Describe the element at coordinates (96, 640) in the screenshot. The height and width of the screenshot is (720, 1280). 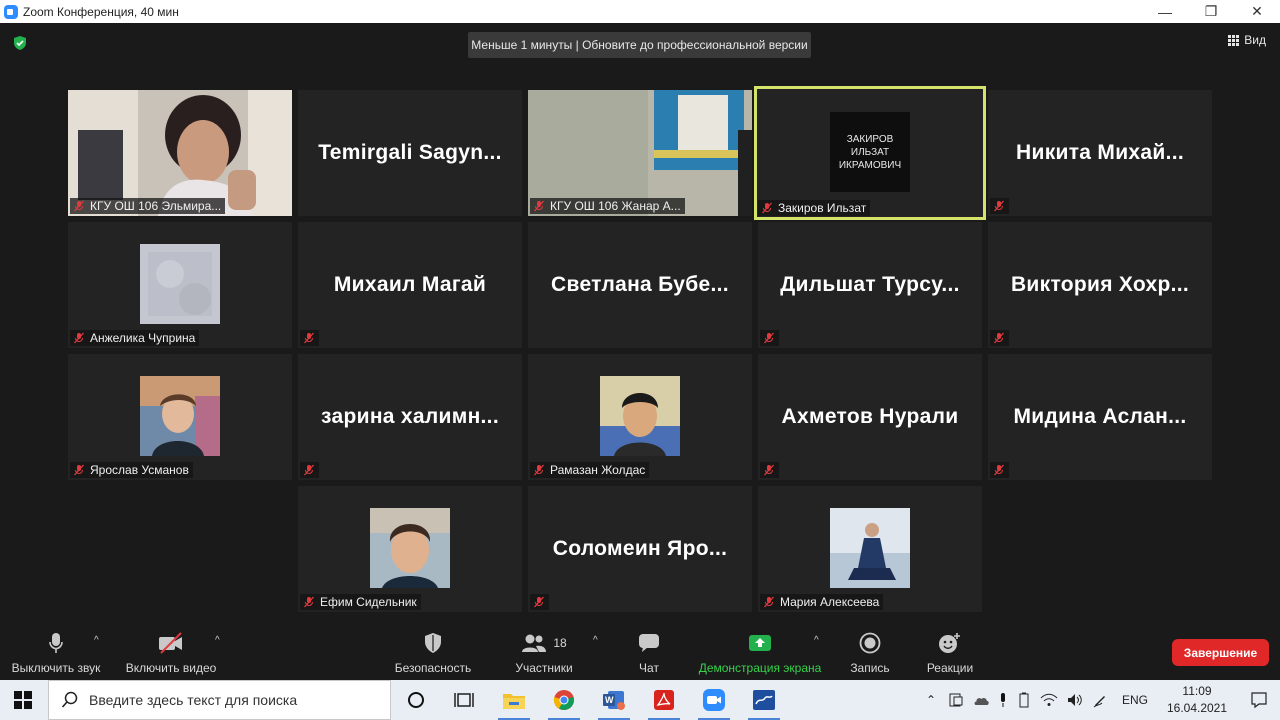
I see `audio-options-caret: ^` at that location.